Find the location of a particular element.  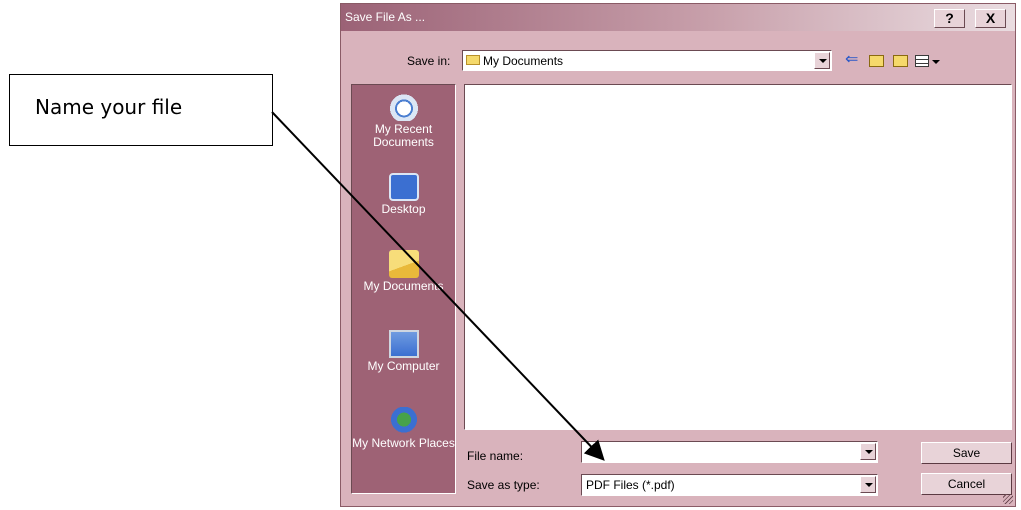

annotation-callout: Name your file is located at coordinates (141, 110).